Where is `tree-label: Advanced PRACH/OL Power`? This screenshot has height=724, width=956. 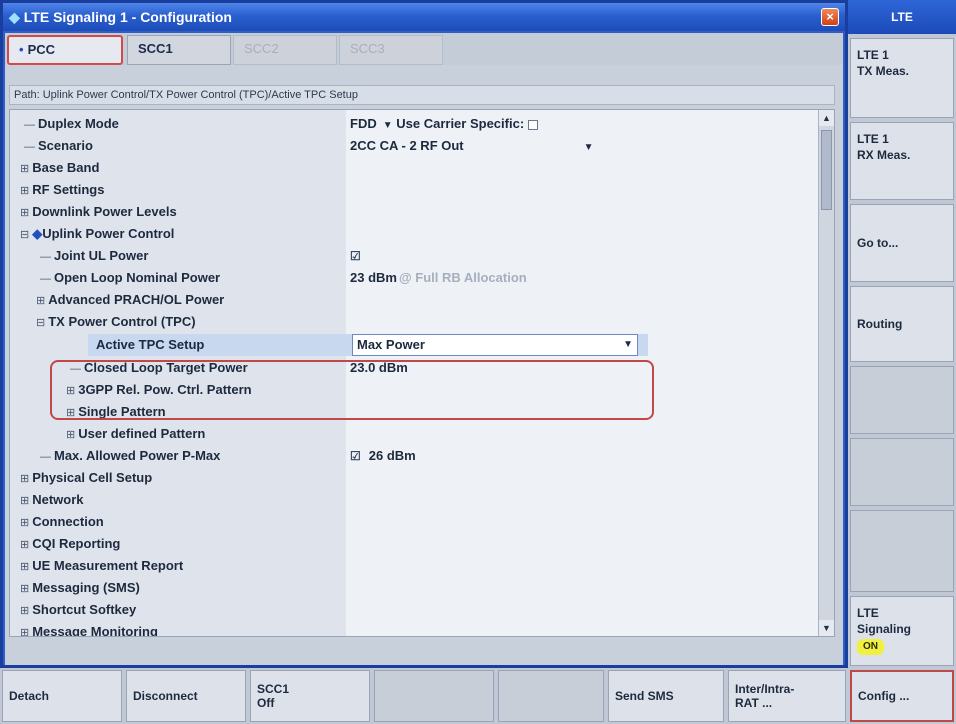
tree-label: Advanced PRACH/OL Power is located at coordinates (136, 299).